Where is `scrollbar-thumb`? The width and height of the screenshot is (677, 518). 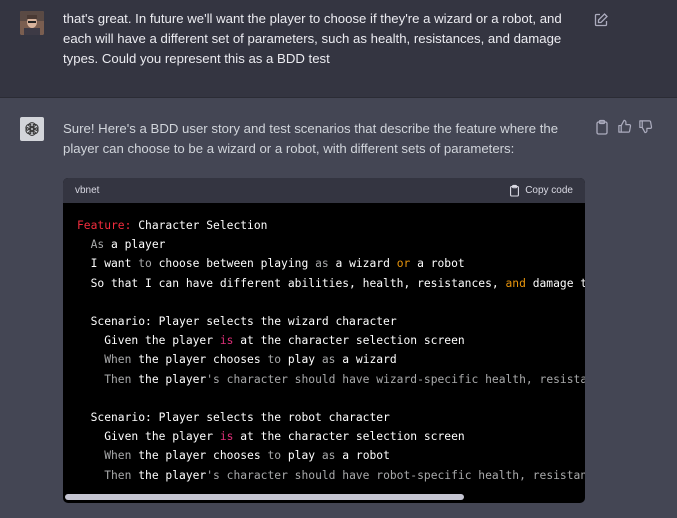
scrollbar-thumb is located at coordinates (264, 497).